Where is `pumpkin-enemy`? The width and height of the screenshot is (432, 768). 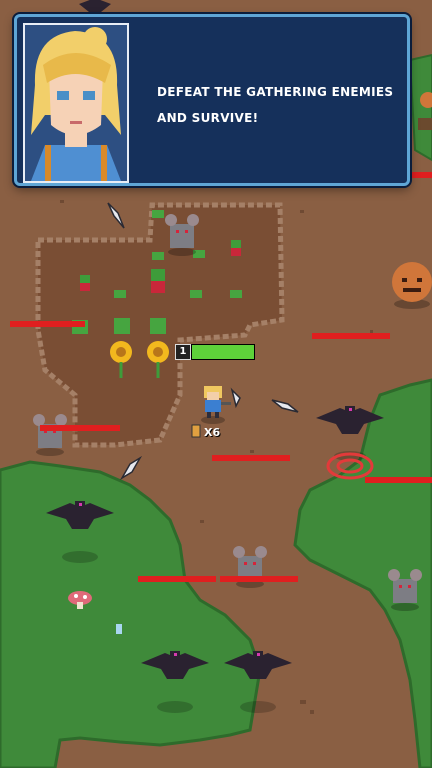 pumpkin-enemy is located at coordinates (412, 285).